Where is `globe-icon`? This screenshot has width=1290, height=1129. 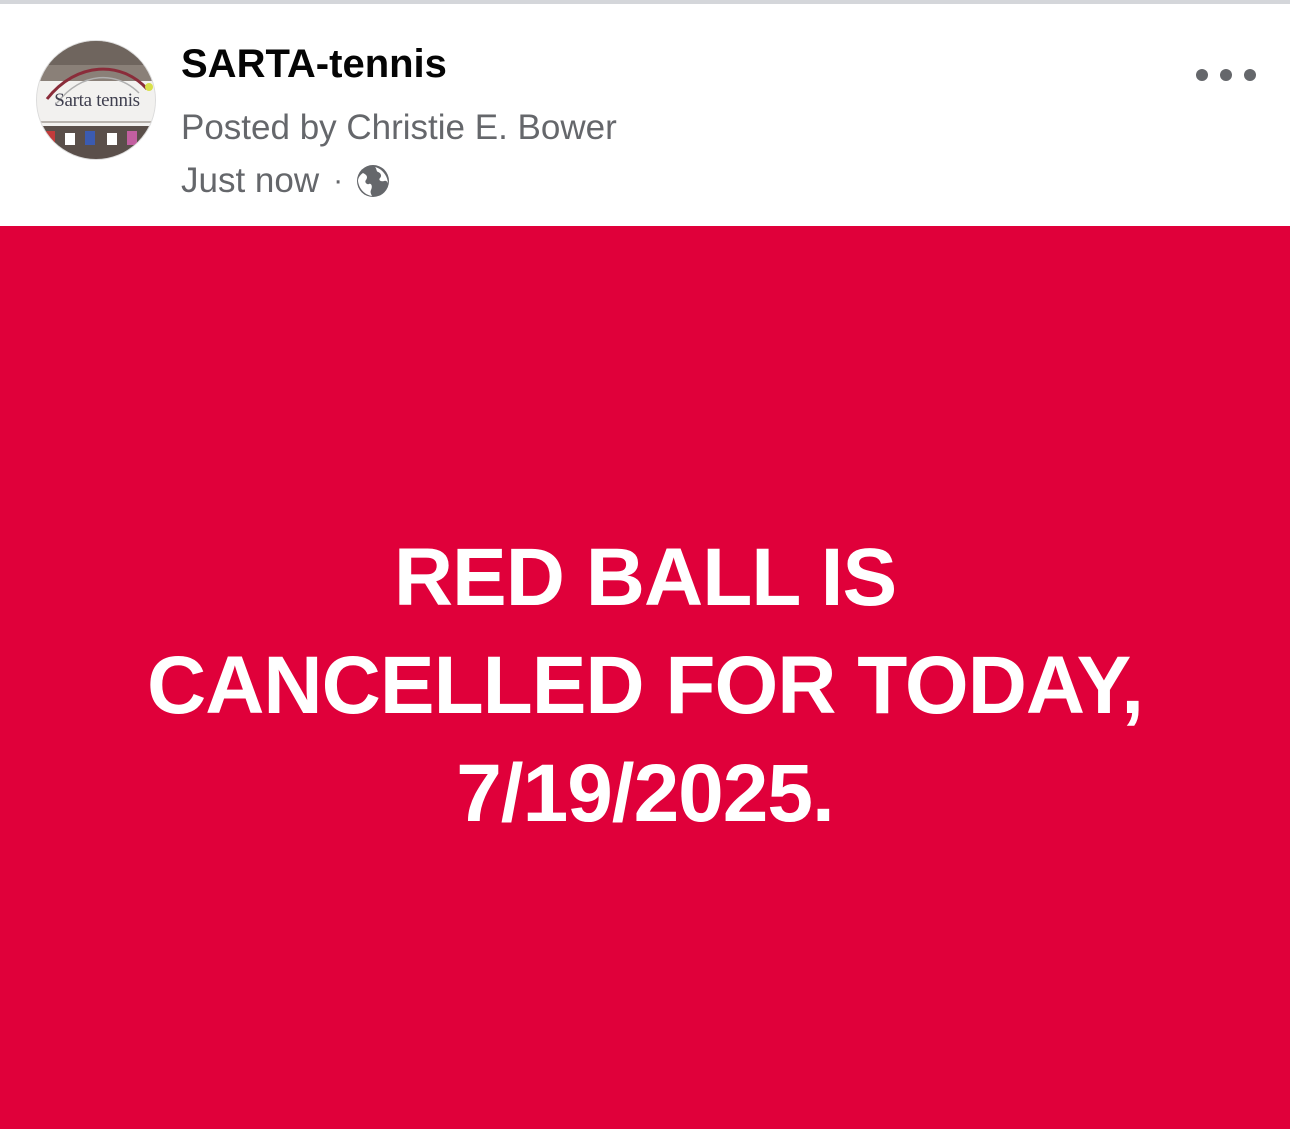 globe-icon is located at coordinates (373, 181).